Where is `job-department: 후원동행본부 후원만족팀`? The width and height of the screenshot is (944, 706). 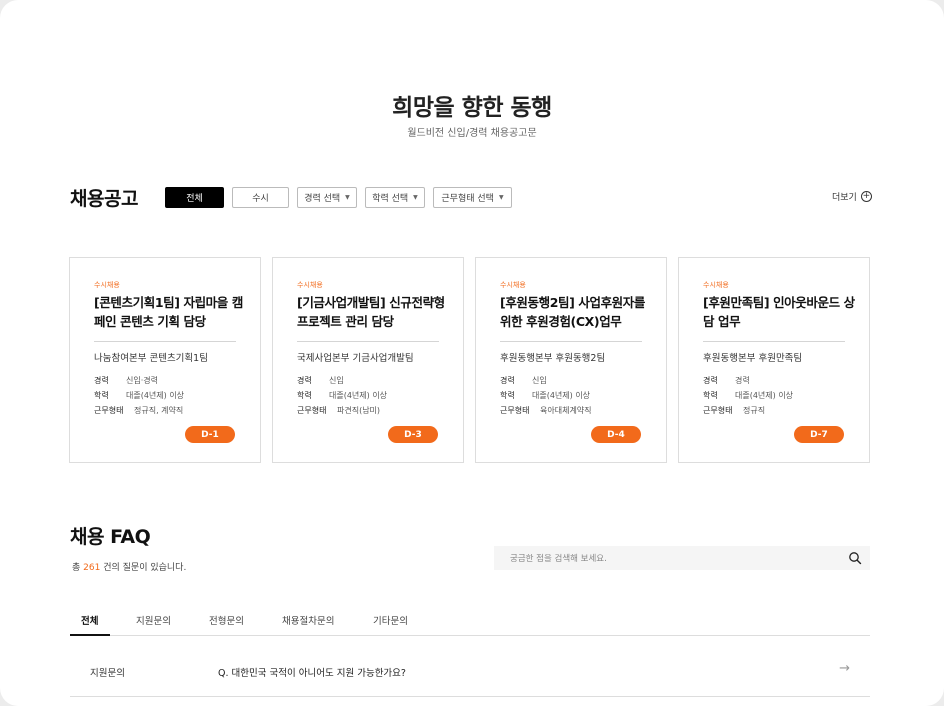 job-department: 후원동행본부 후원만족팀 is located at coordinates (753, 358).